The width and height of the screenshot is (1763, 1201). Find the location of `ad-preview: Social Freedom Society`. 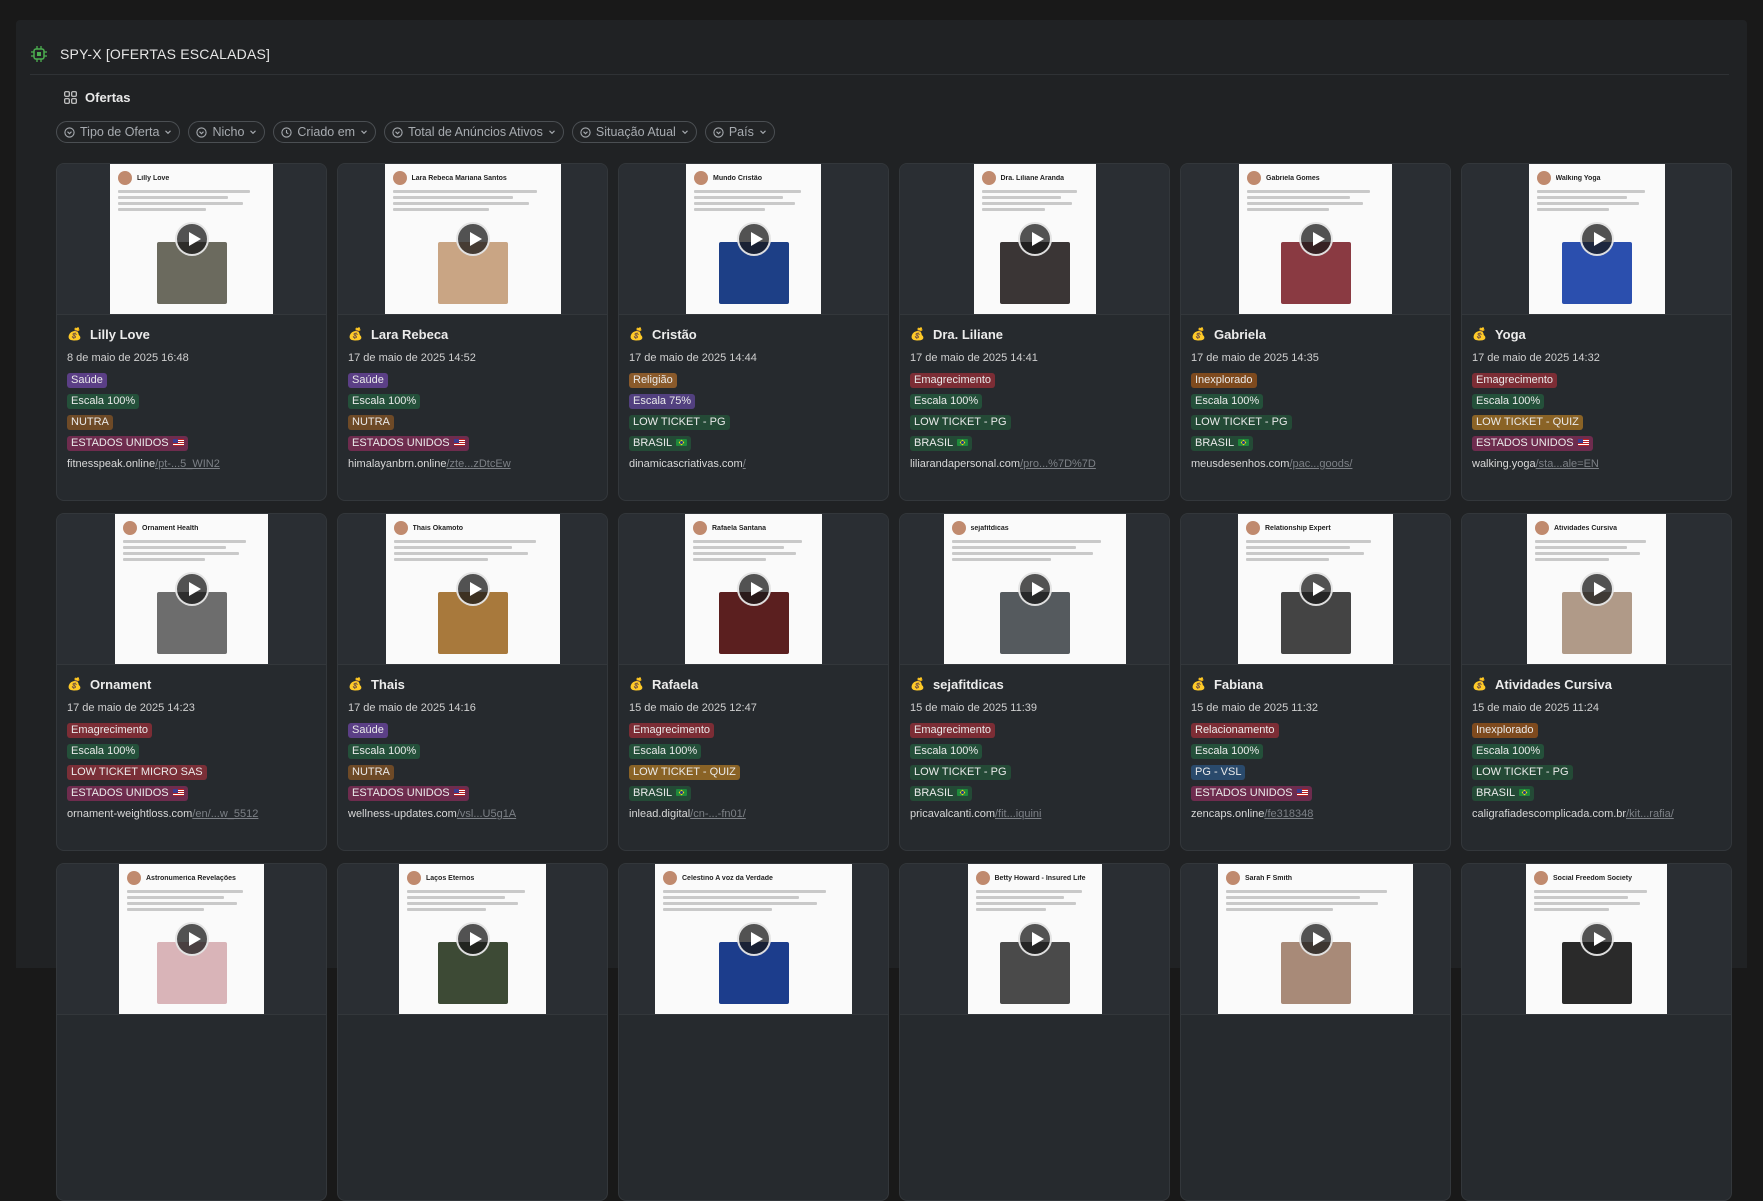

ad-preview: Social Freedom Society is located at coordinates (1596, 939).